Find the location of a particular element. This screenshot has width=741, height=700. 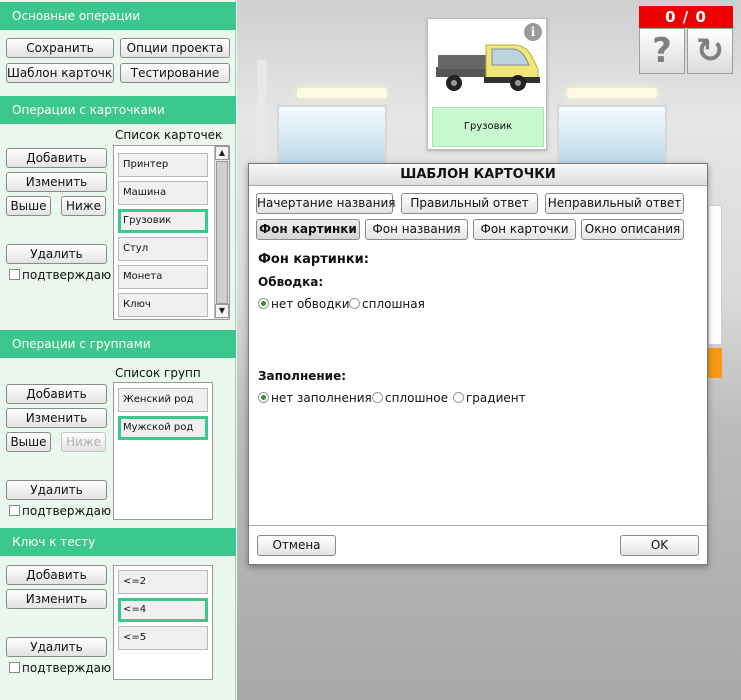

fill-label: Заполнение: is located at coordinates (302, 376).